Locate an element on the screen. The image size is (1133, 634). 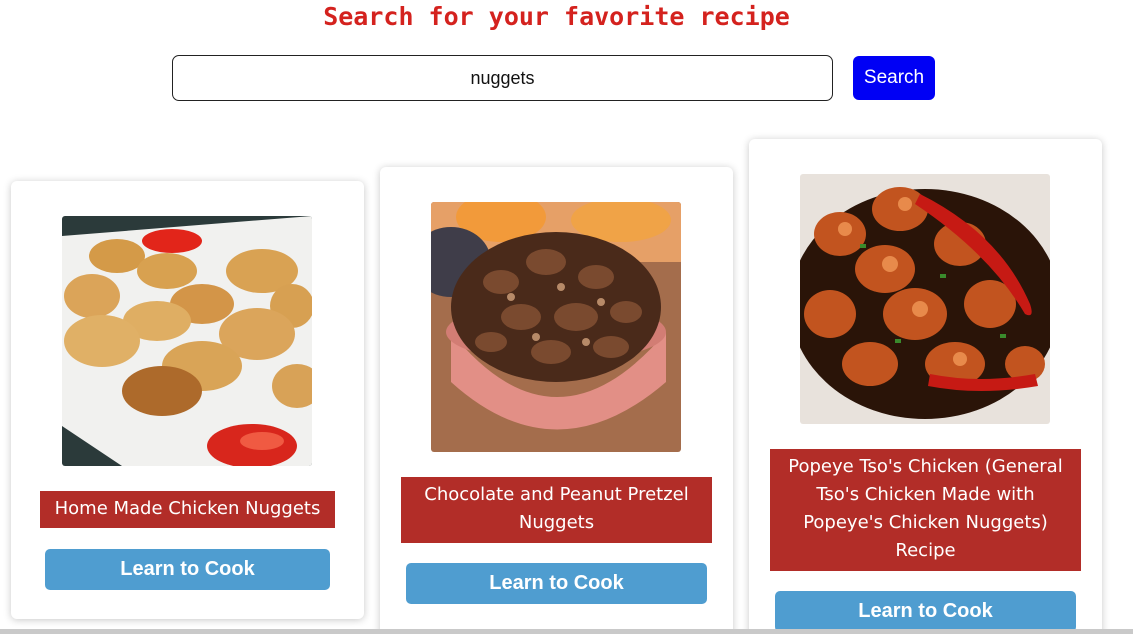
search-input is located at coordinates (502, 78).